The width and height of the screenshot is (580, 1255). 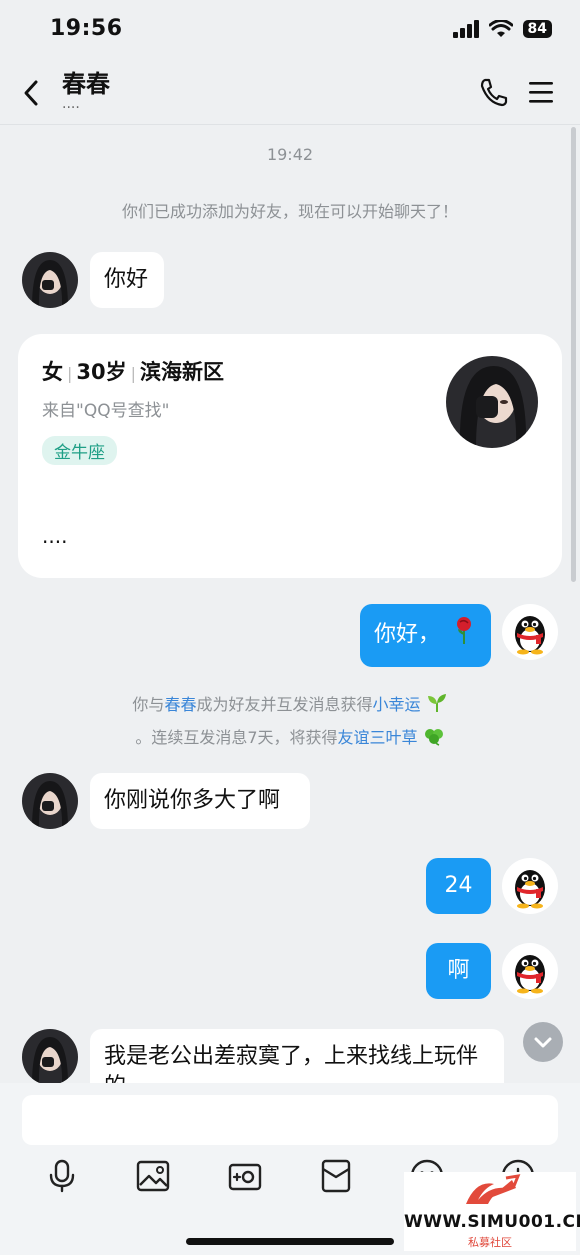 I want to click on image-icon, so click(x=153, y=1176).